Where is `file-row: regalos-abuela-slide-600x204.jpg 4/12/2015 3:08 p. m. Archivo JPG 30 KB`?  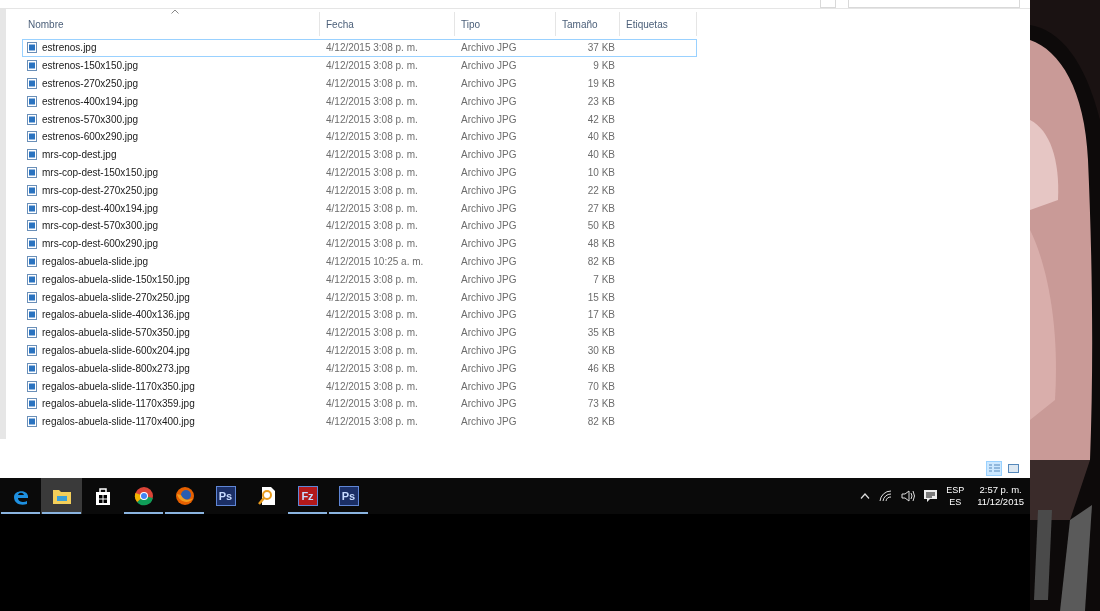
file-row: regalos-abuela-slide-600x204.jpg 4/12/2015 3:08 p. m. Archivo JPG 30 KB is located at coordinates (359, 350).